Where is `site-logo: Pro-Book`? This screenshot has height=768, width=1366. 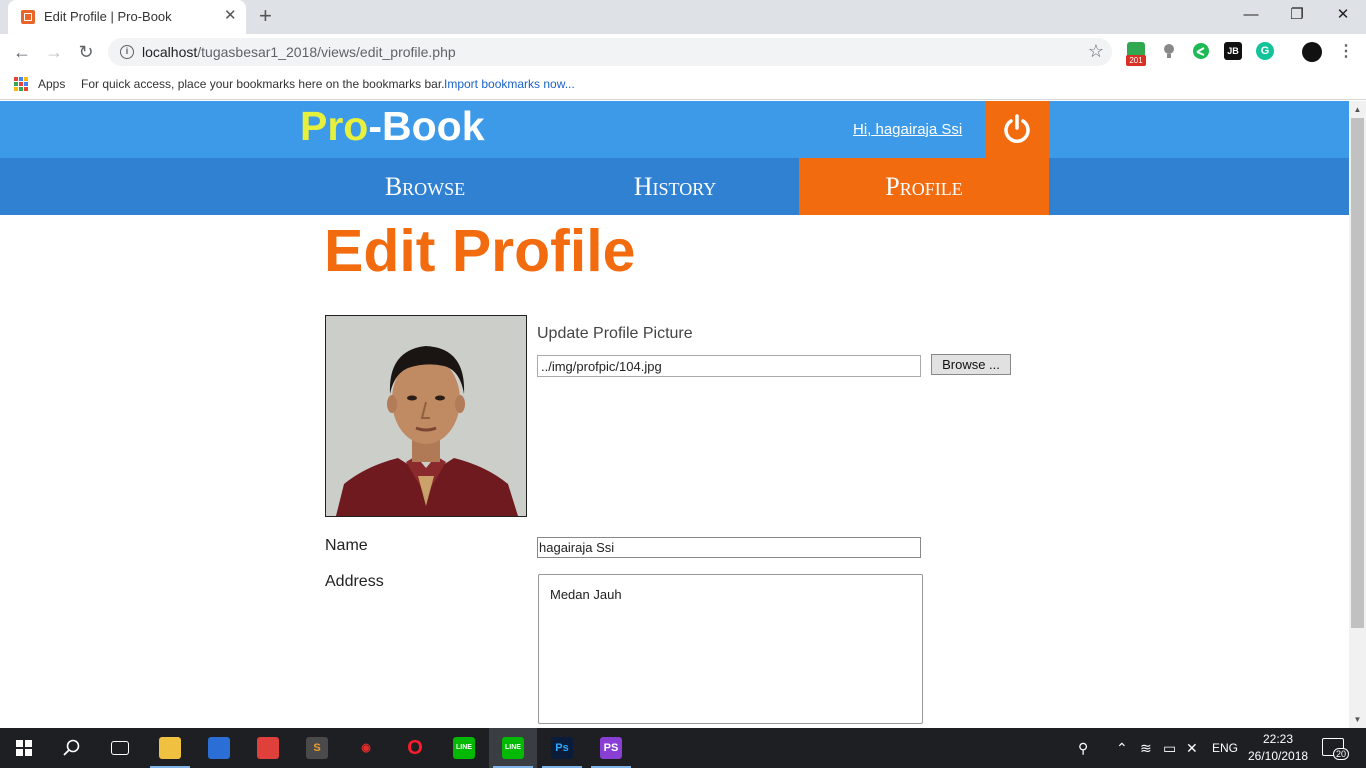
site-logo: Pro-Book is located at coordinates (392, 126).